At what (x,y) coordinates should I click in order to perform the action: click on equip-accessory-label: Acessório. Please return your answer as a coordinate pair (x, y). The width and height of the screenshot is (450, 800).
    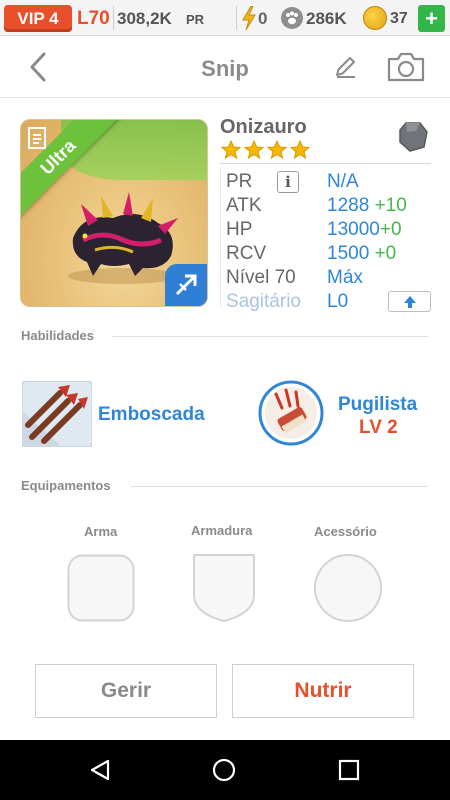
    Looking at the image, I should click on (345, 531).